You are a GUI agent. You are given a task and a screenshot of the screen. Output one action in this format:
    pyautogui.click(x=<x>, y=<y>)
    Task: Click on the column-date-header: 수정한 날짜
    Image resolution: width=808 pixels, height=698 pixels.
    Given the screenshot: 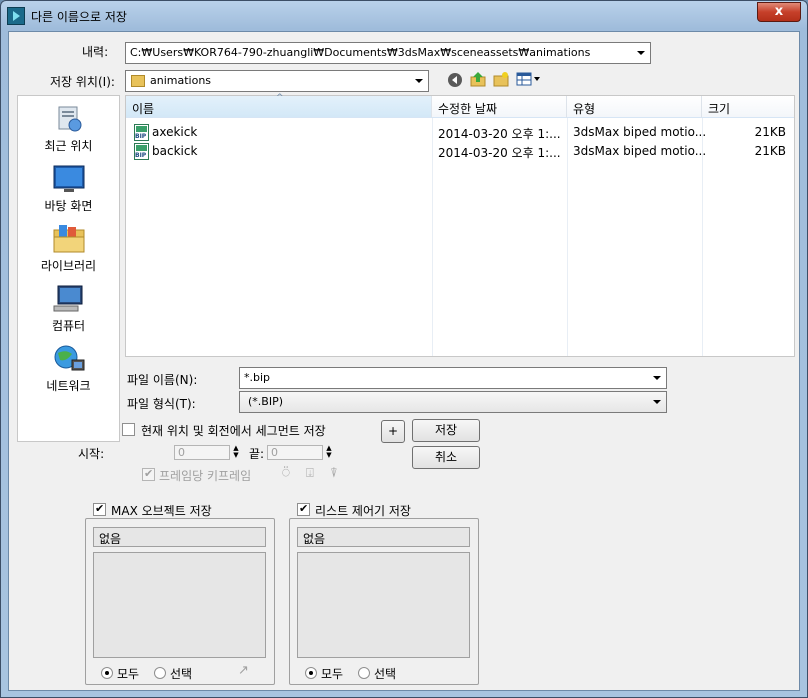 What is the action you would take?
    pyautogui.click(x=499, y=107)
    